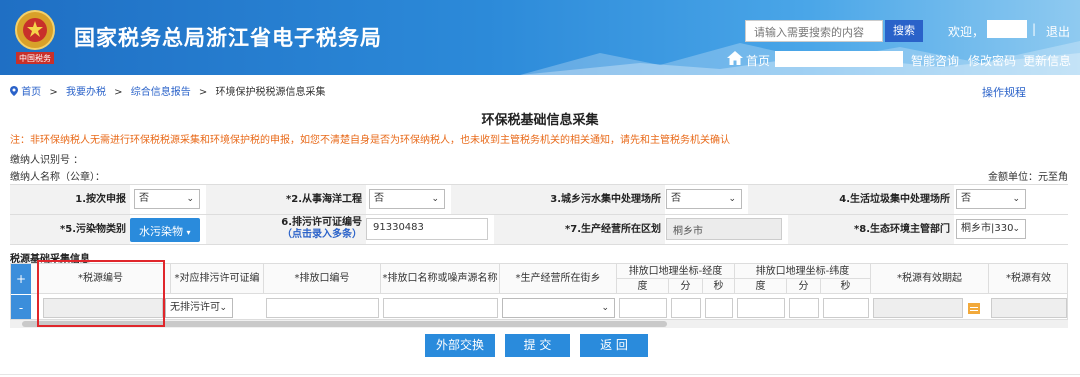 The width and height of the screenshot is (1080, 377). I want to click on location-pin-icon, so click(14, 91).